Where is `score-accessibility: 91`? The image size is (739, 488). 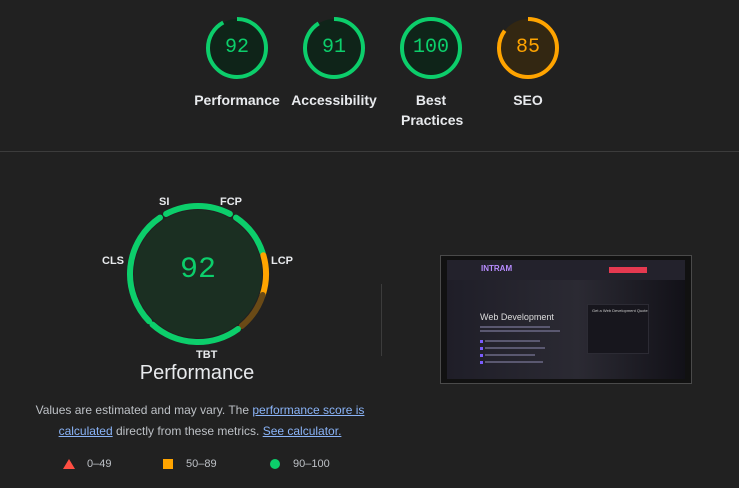 score-accessibility: 91 is located at coordinates (333, 47).